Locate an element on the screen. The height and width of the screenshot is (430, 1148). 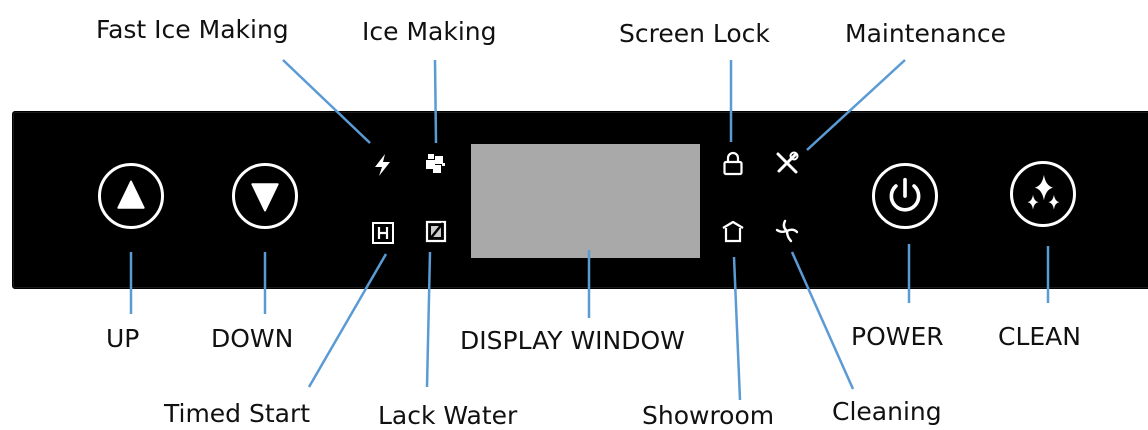
triangle-up-icon is located at coordinates (131, 194).